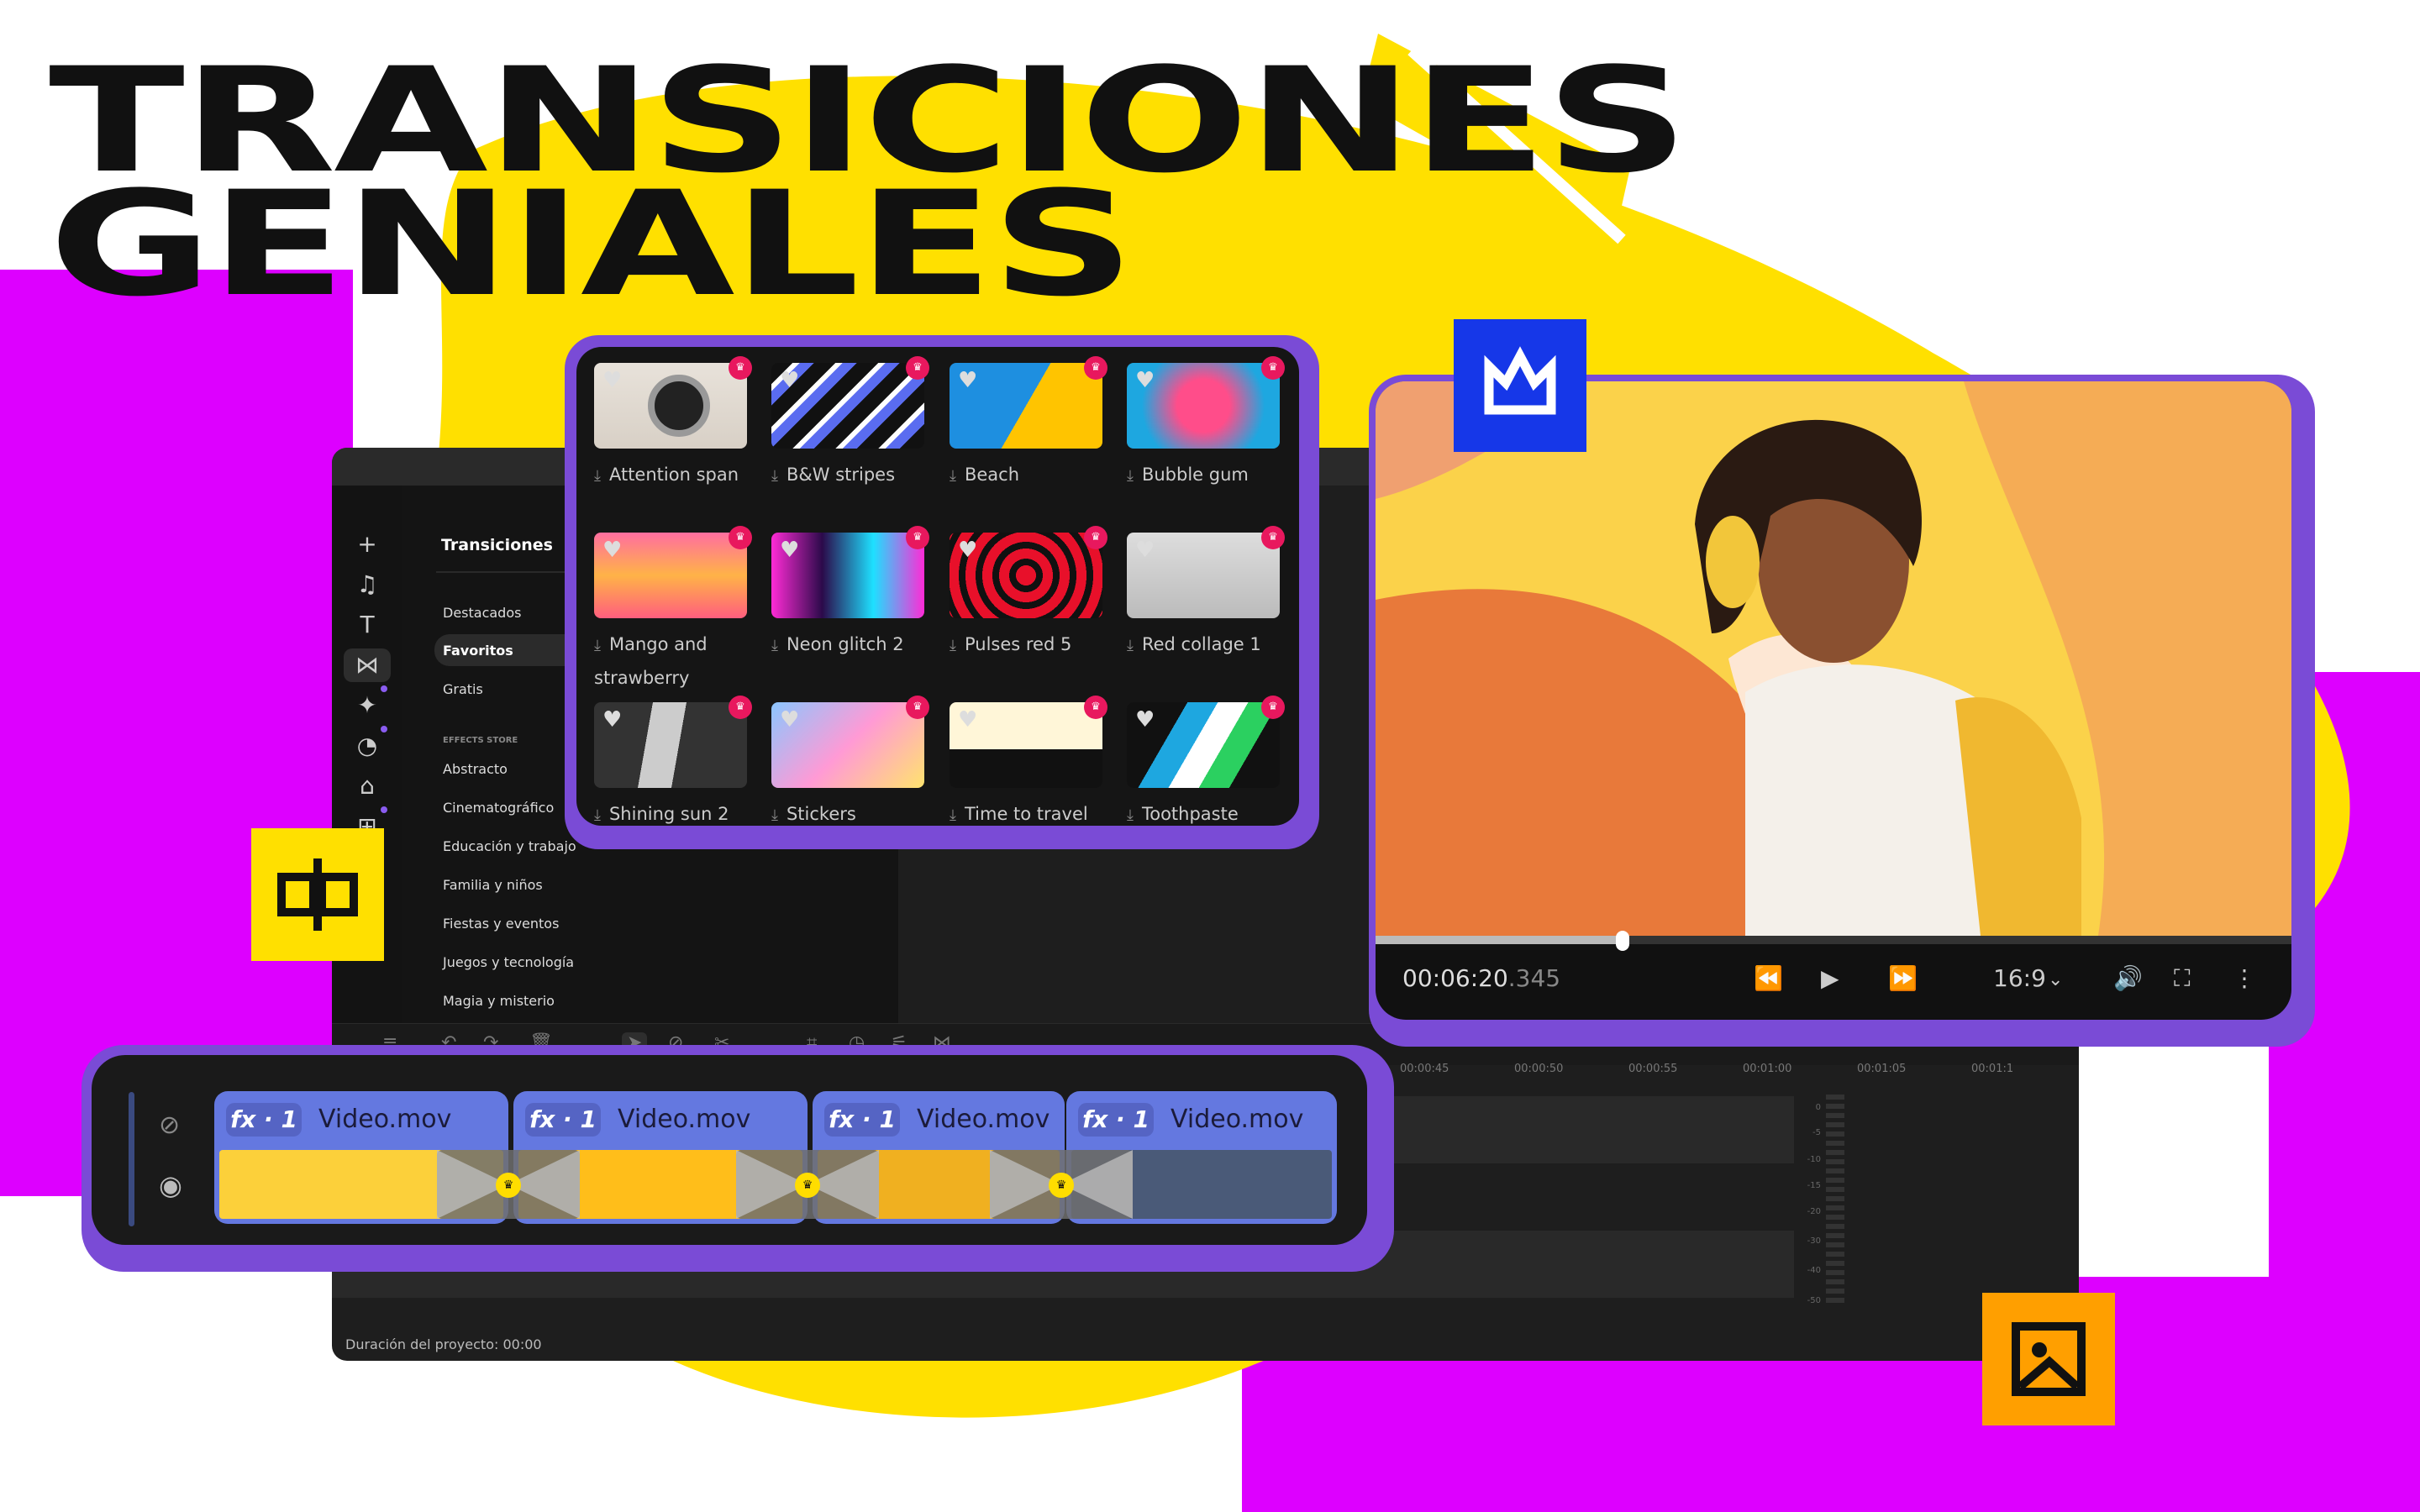 This screenshot has width=2420, height=1512. Describe the element at coordinates (673, 610) in the screenshot. I see `effect-tile: ♥ ♛ ⤓ Mango and strawberry` at that location.